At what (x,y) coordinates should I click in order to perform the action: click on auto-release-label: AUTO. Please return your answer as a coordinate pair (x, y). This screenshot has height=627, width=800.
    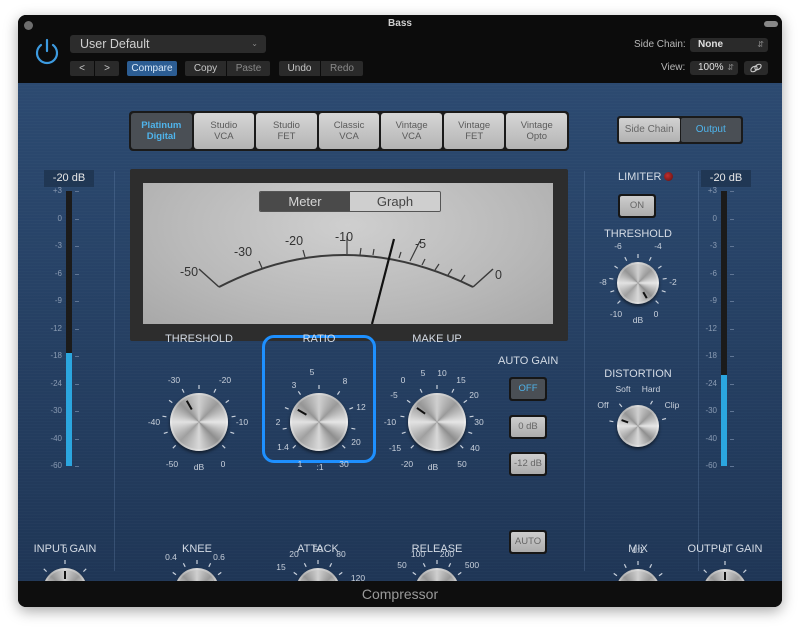
    Looking at the image, I should click on (528, 542).